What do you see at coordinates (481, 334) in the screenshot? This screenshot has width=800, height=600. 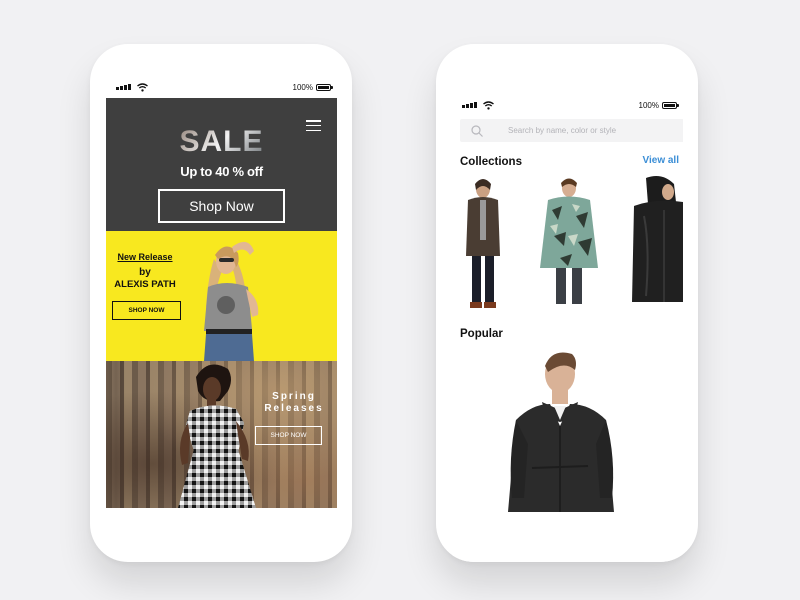 I see `popular-title: Popular` at bounding box center [481, 334].